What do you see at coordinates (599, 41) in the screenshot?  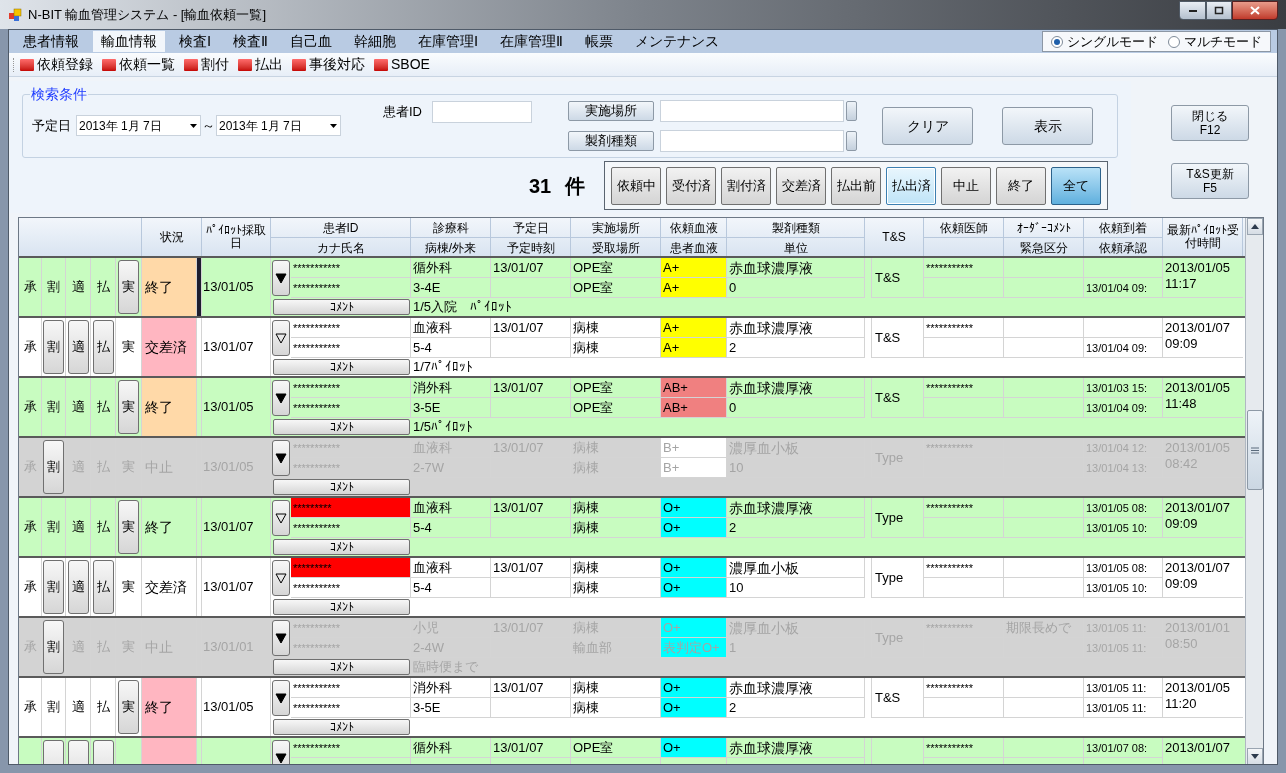 I see `menu-item: 帳票` at bounding box center [599, 41].